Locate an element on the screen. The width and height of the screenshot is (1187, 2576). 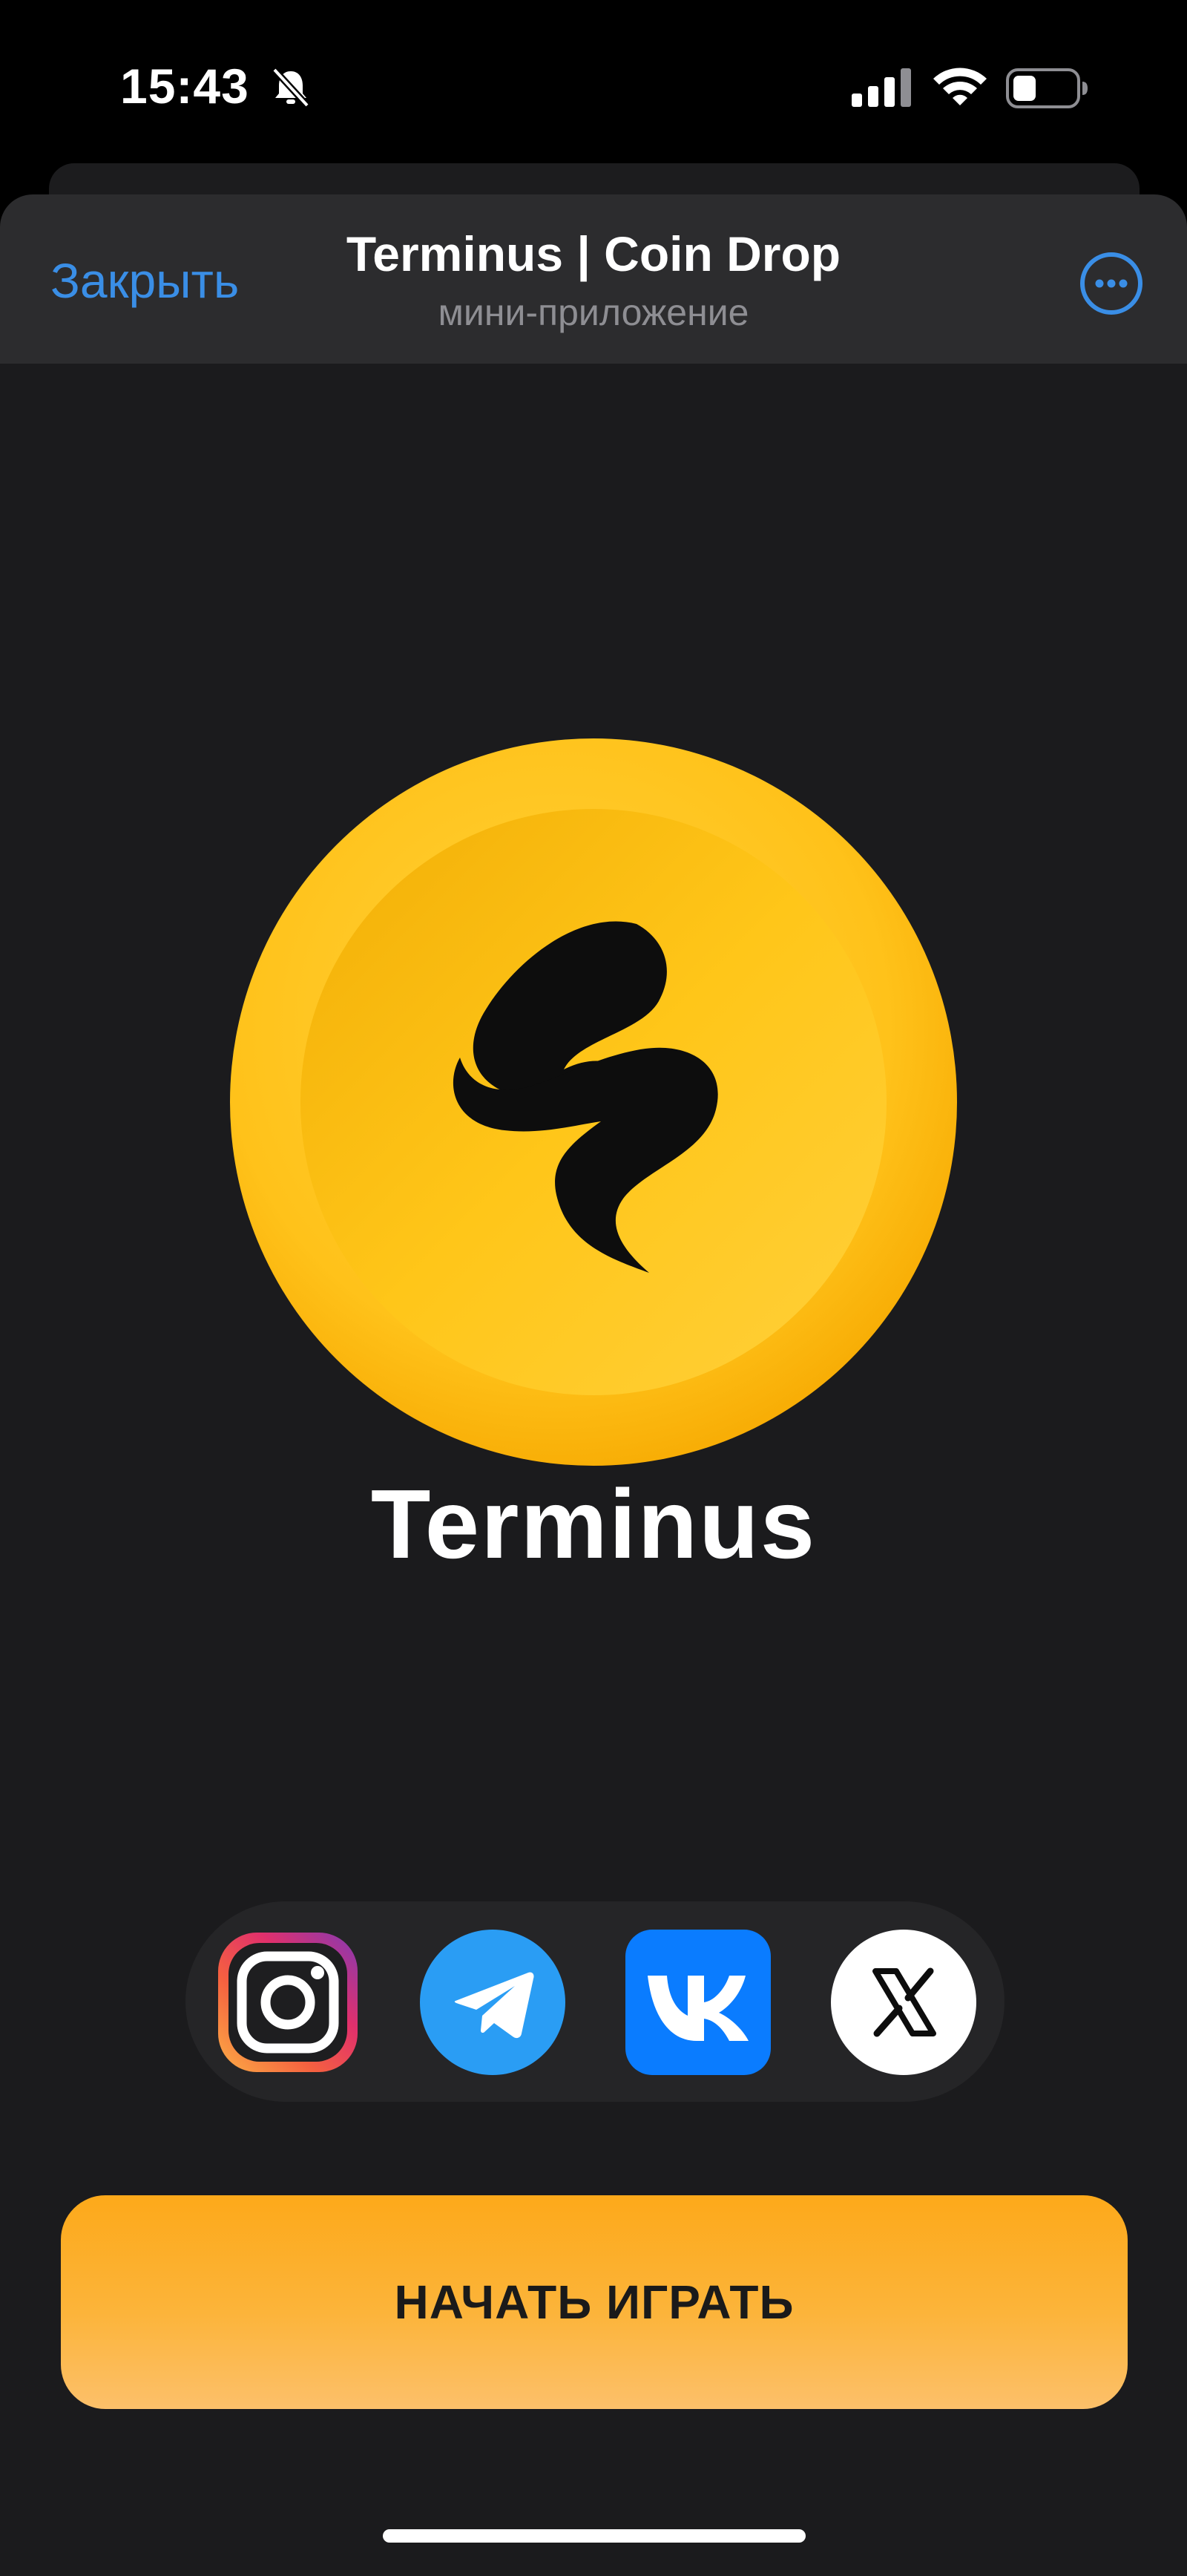
x-button is located at coordinates (903, 2002).